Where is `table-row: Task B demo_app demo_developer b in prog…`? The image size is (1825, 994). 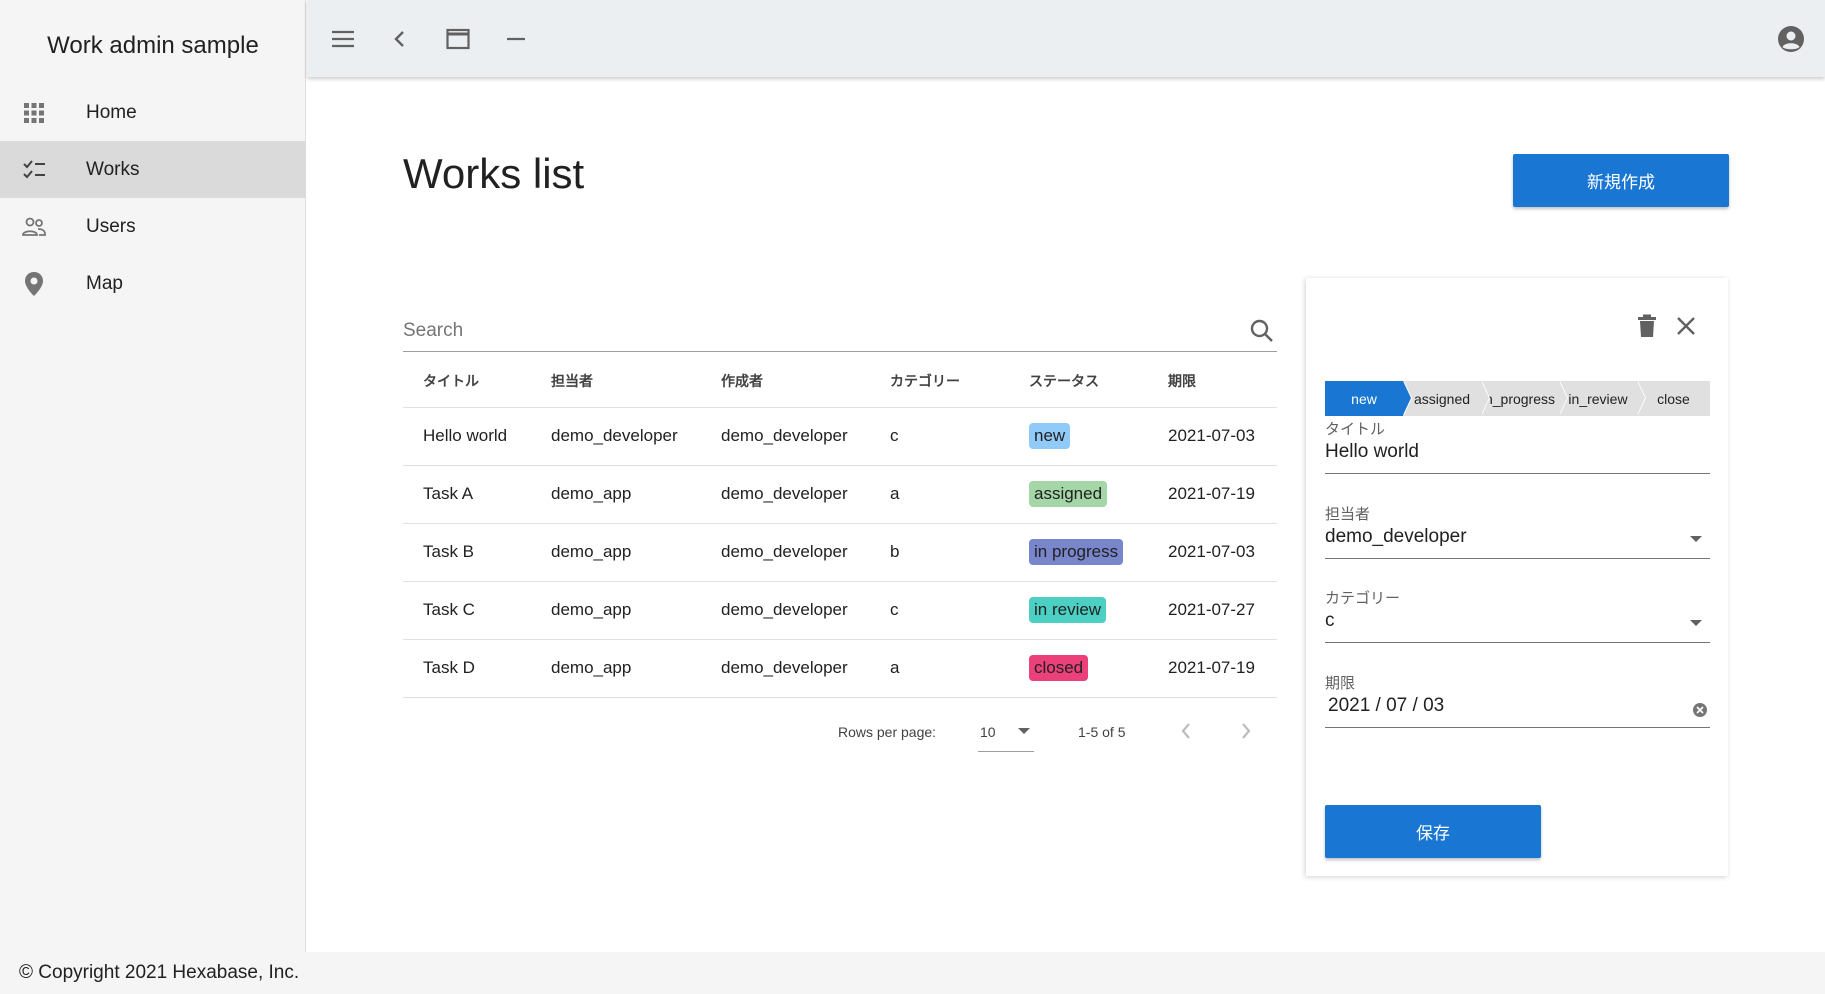 table-row: Task B demo_app demo_developer b in prog… is located at coordinates (840, 552).